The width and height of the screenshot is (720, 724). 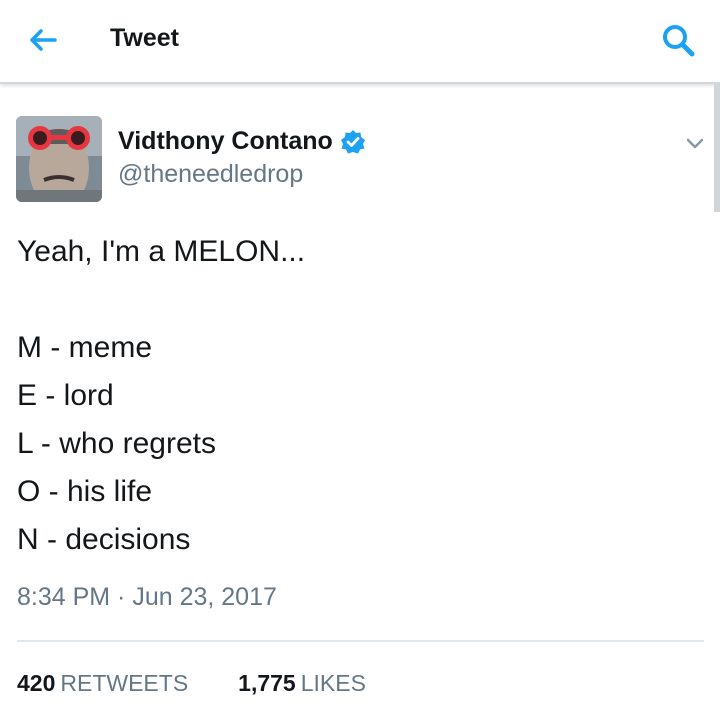 I want to click on scrollbar, so click(x=717, y=148).